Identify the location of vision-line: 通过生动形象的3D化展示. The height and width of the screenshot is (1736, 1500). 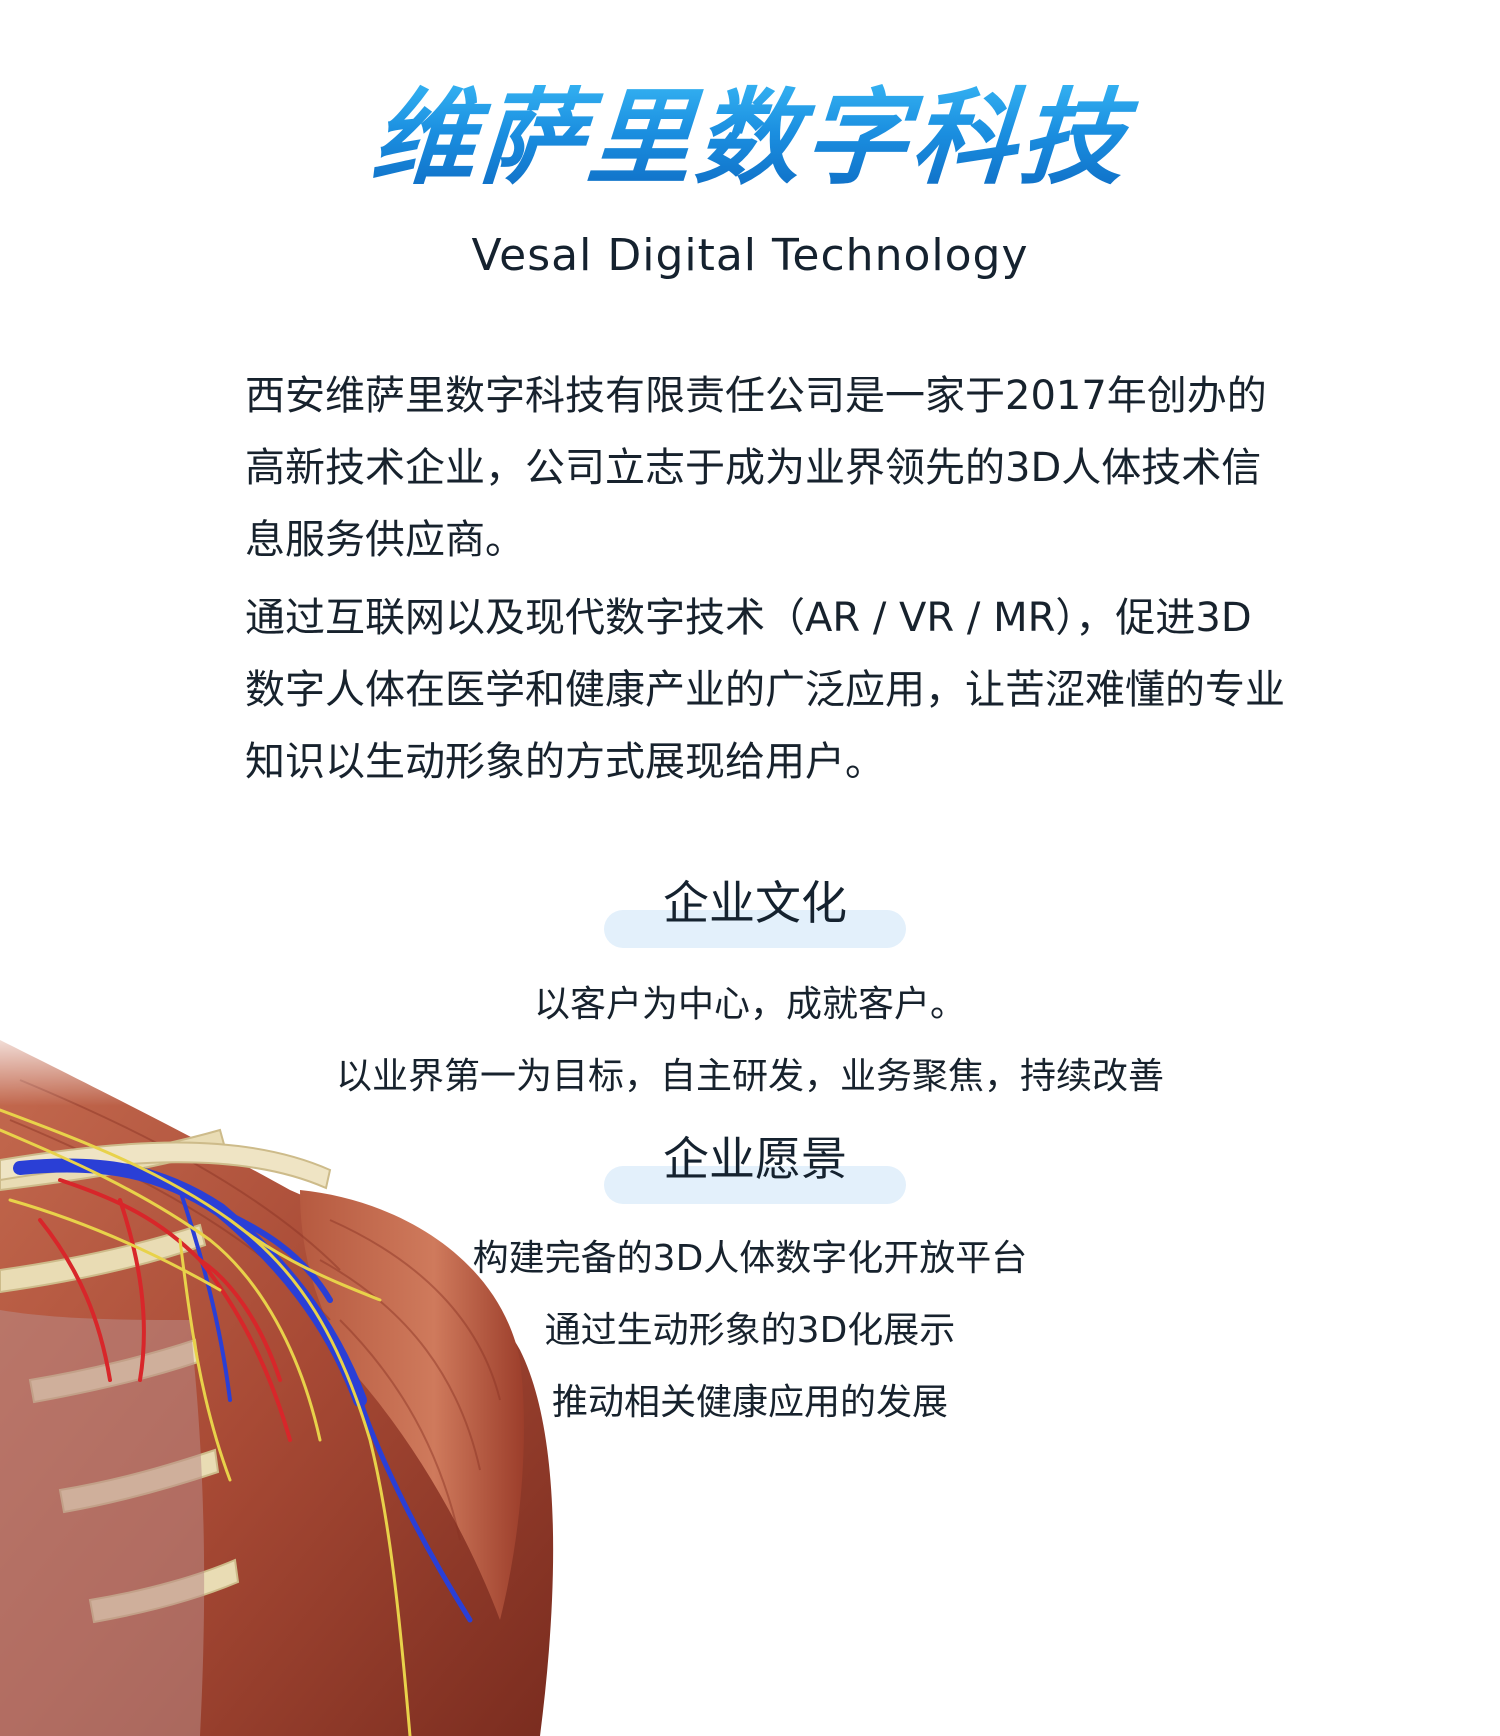
(750, 1330).